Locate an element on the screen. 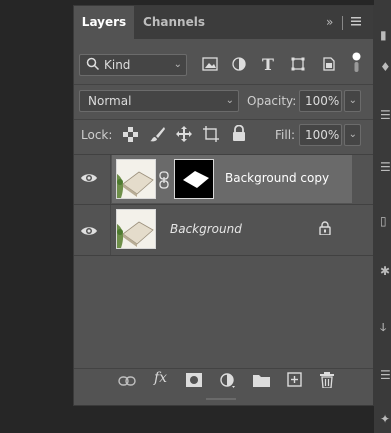  mask-link-icon is located at coordinates (164, 181).